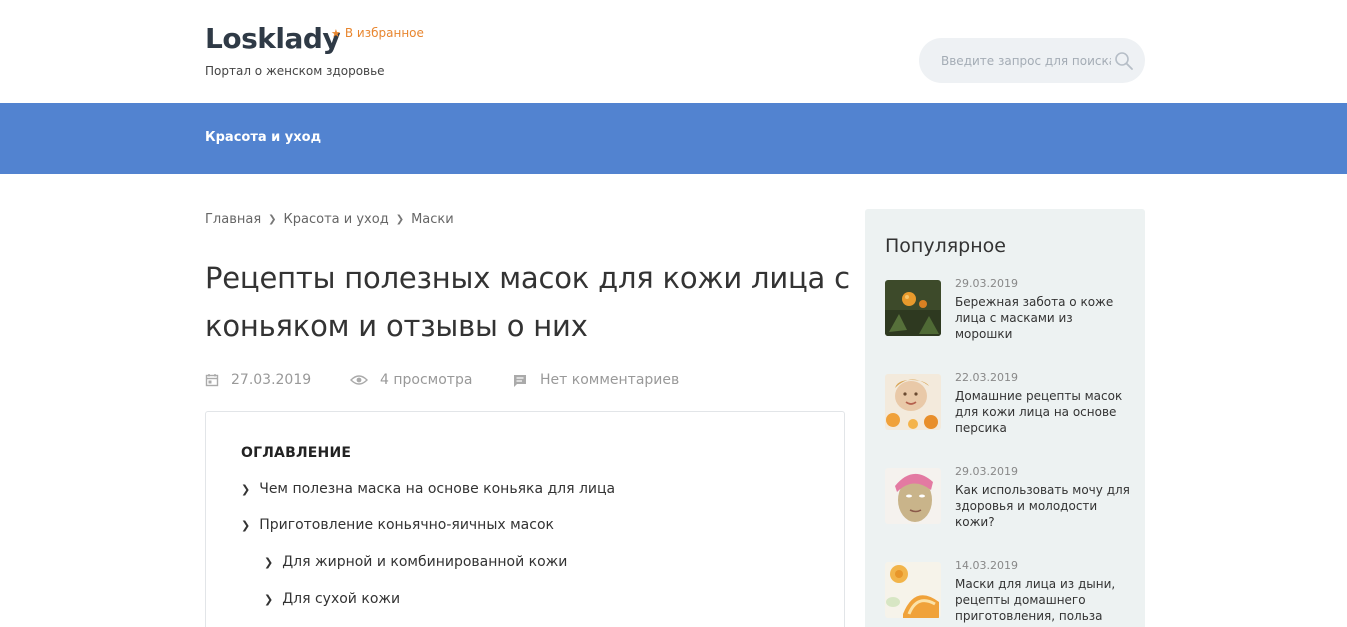 The height and width of the screenshot is (627, 1347). I want to click on eye-icon, so click(359, 380).